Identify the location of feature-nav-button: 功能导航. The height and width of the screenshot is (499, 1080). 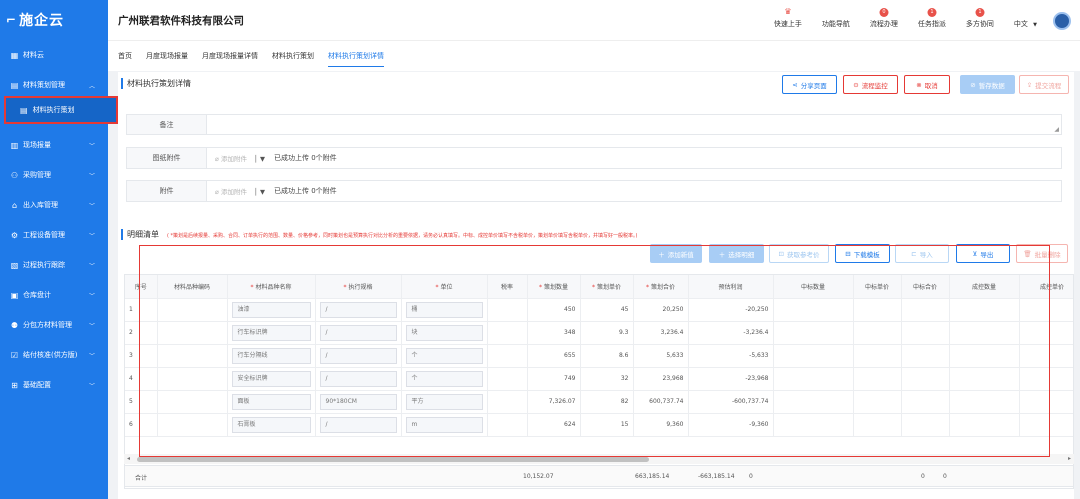
(836, 24).